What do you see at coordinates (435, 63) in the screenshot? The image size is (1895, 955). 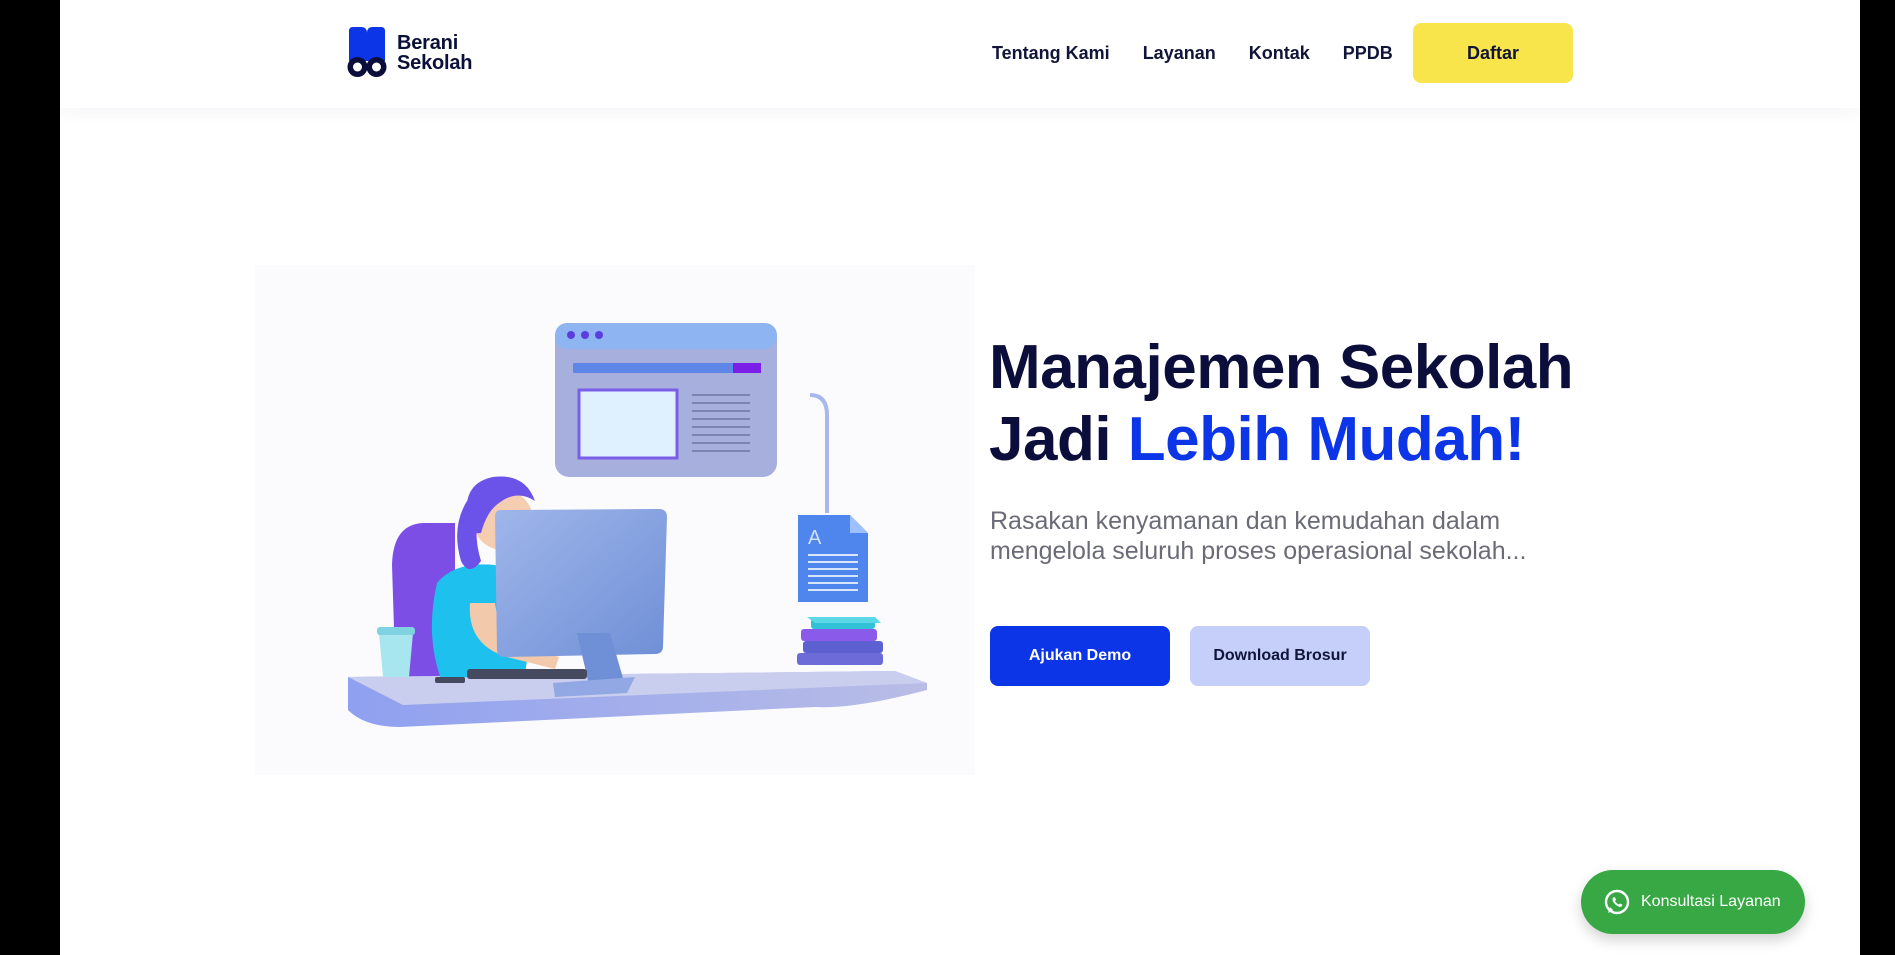 I see `brand-name-line2: Sekolah` at bounding box center [435, 63].